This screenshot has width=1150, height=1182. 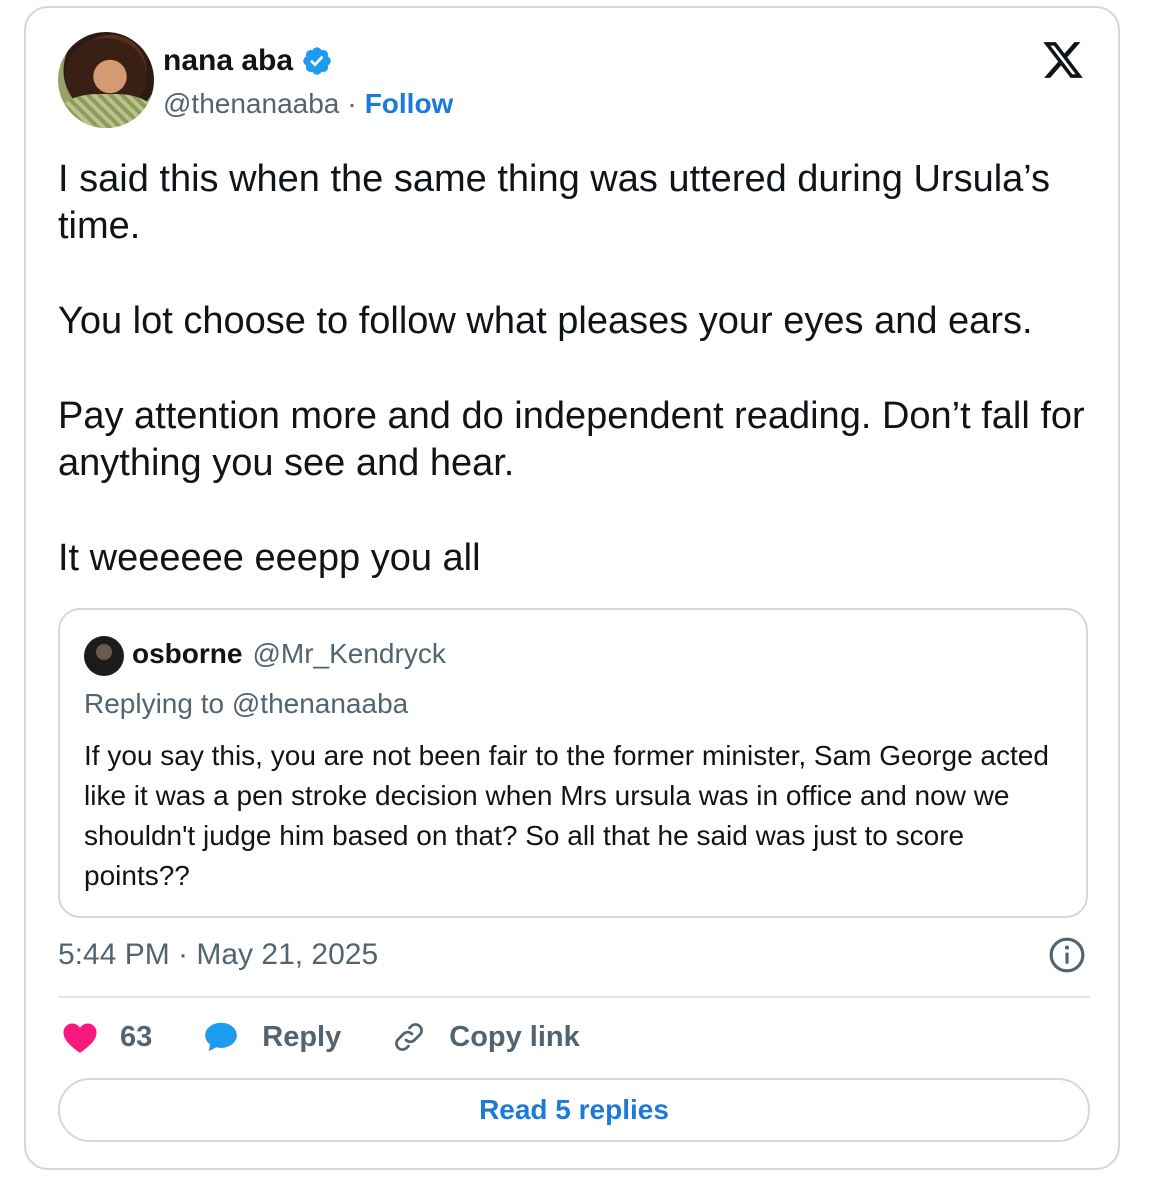 I want to click on like-count: 63, so click(x=136, y=1036).